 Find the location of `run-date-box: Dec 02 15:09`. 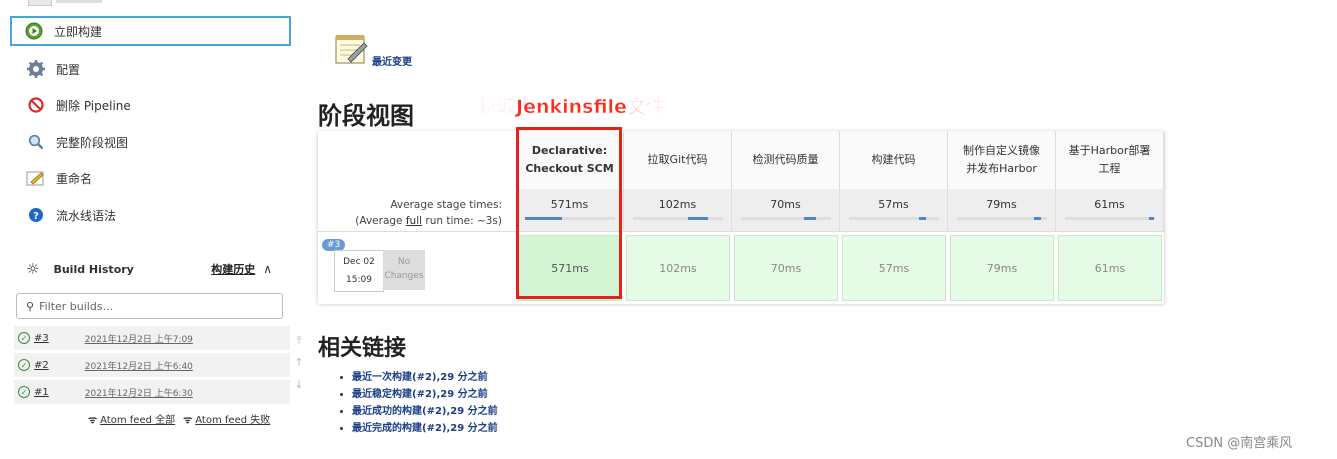

run-date-box: Dec 02 15:09 is located at coordinates (359, 271).